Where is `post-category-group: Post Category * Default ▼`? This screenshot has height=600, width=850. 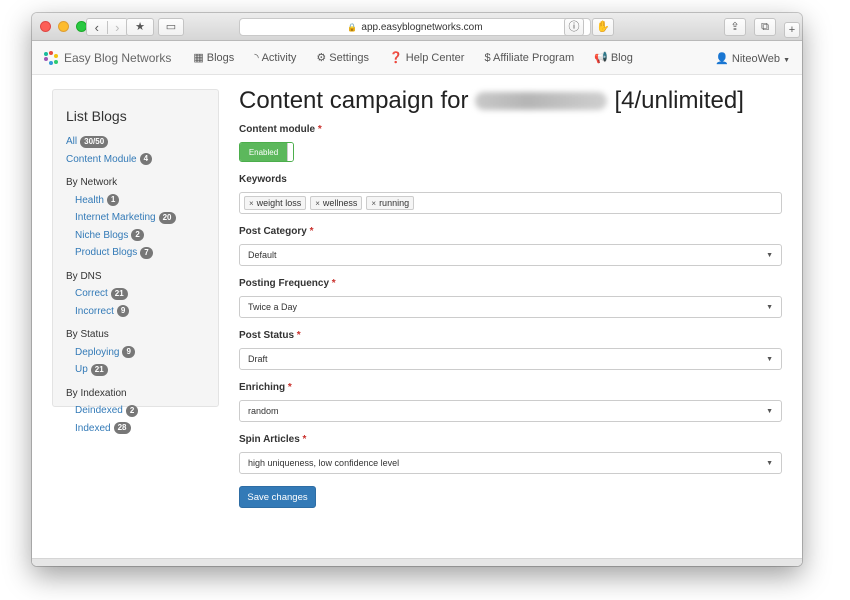 post-category-group: Post Category * Default ▼ is located at coordinates (510, 246).